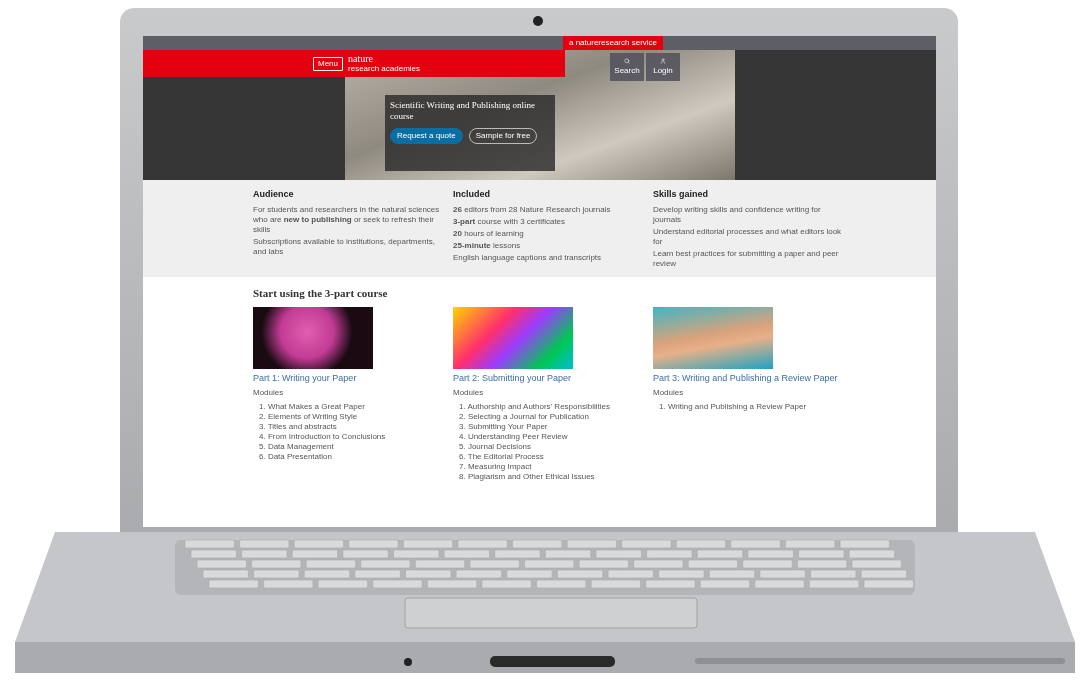  I want to click on module-item: 4. Understanding Peer Review, so click(551, 437).